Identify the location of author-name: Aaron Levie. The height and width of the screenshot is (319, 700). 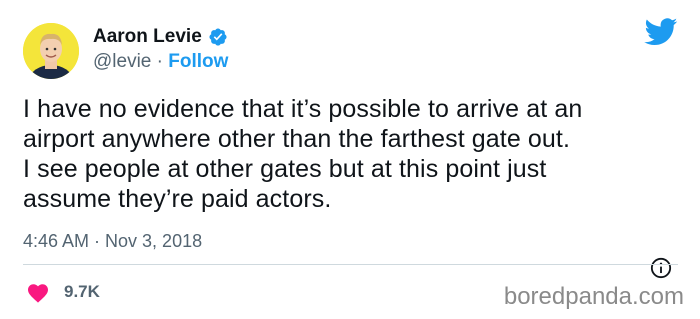
(147, 37).